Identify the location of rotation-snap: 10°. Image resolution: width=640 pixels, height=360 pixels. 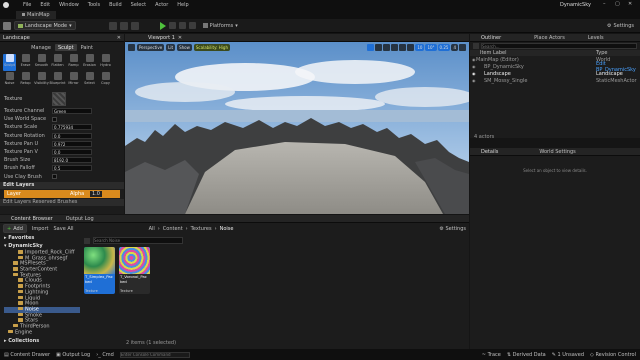
(431, 47).